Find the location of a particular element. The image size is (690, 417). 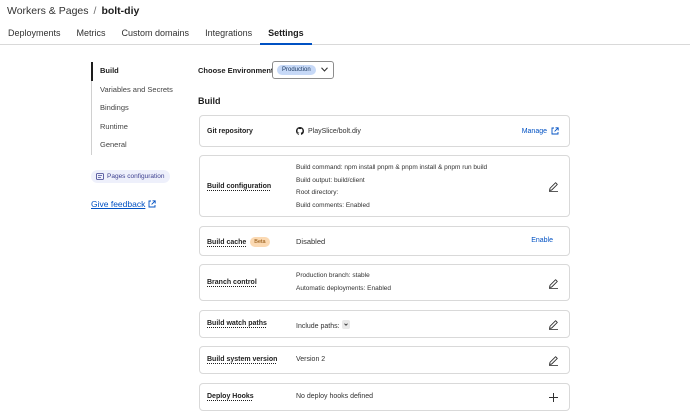

github-icon is located at coordinates (300, 131).